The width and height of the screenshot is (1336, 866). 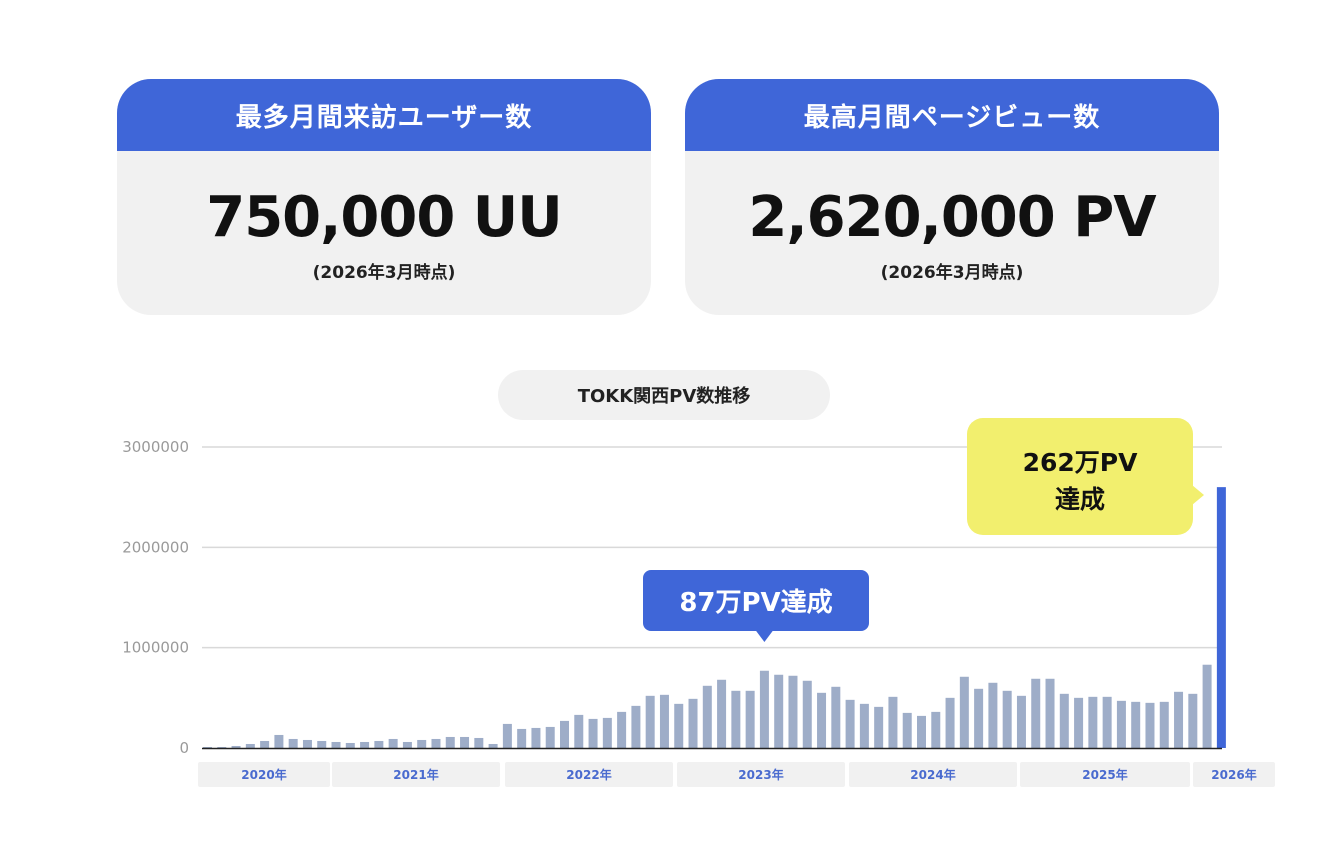 I want to click on x-tick-label: 2026年, so click(x=1233, y=774).